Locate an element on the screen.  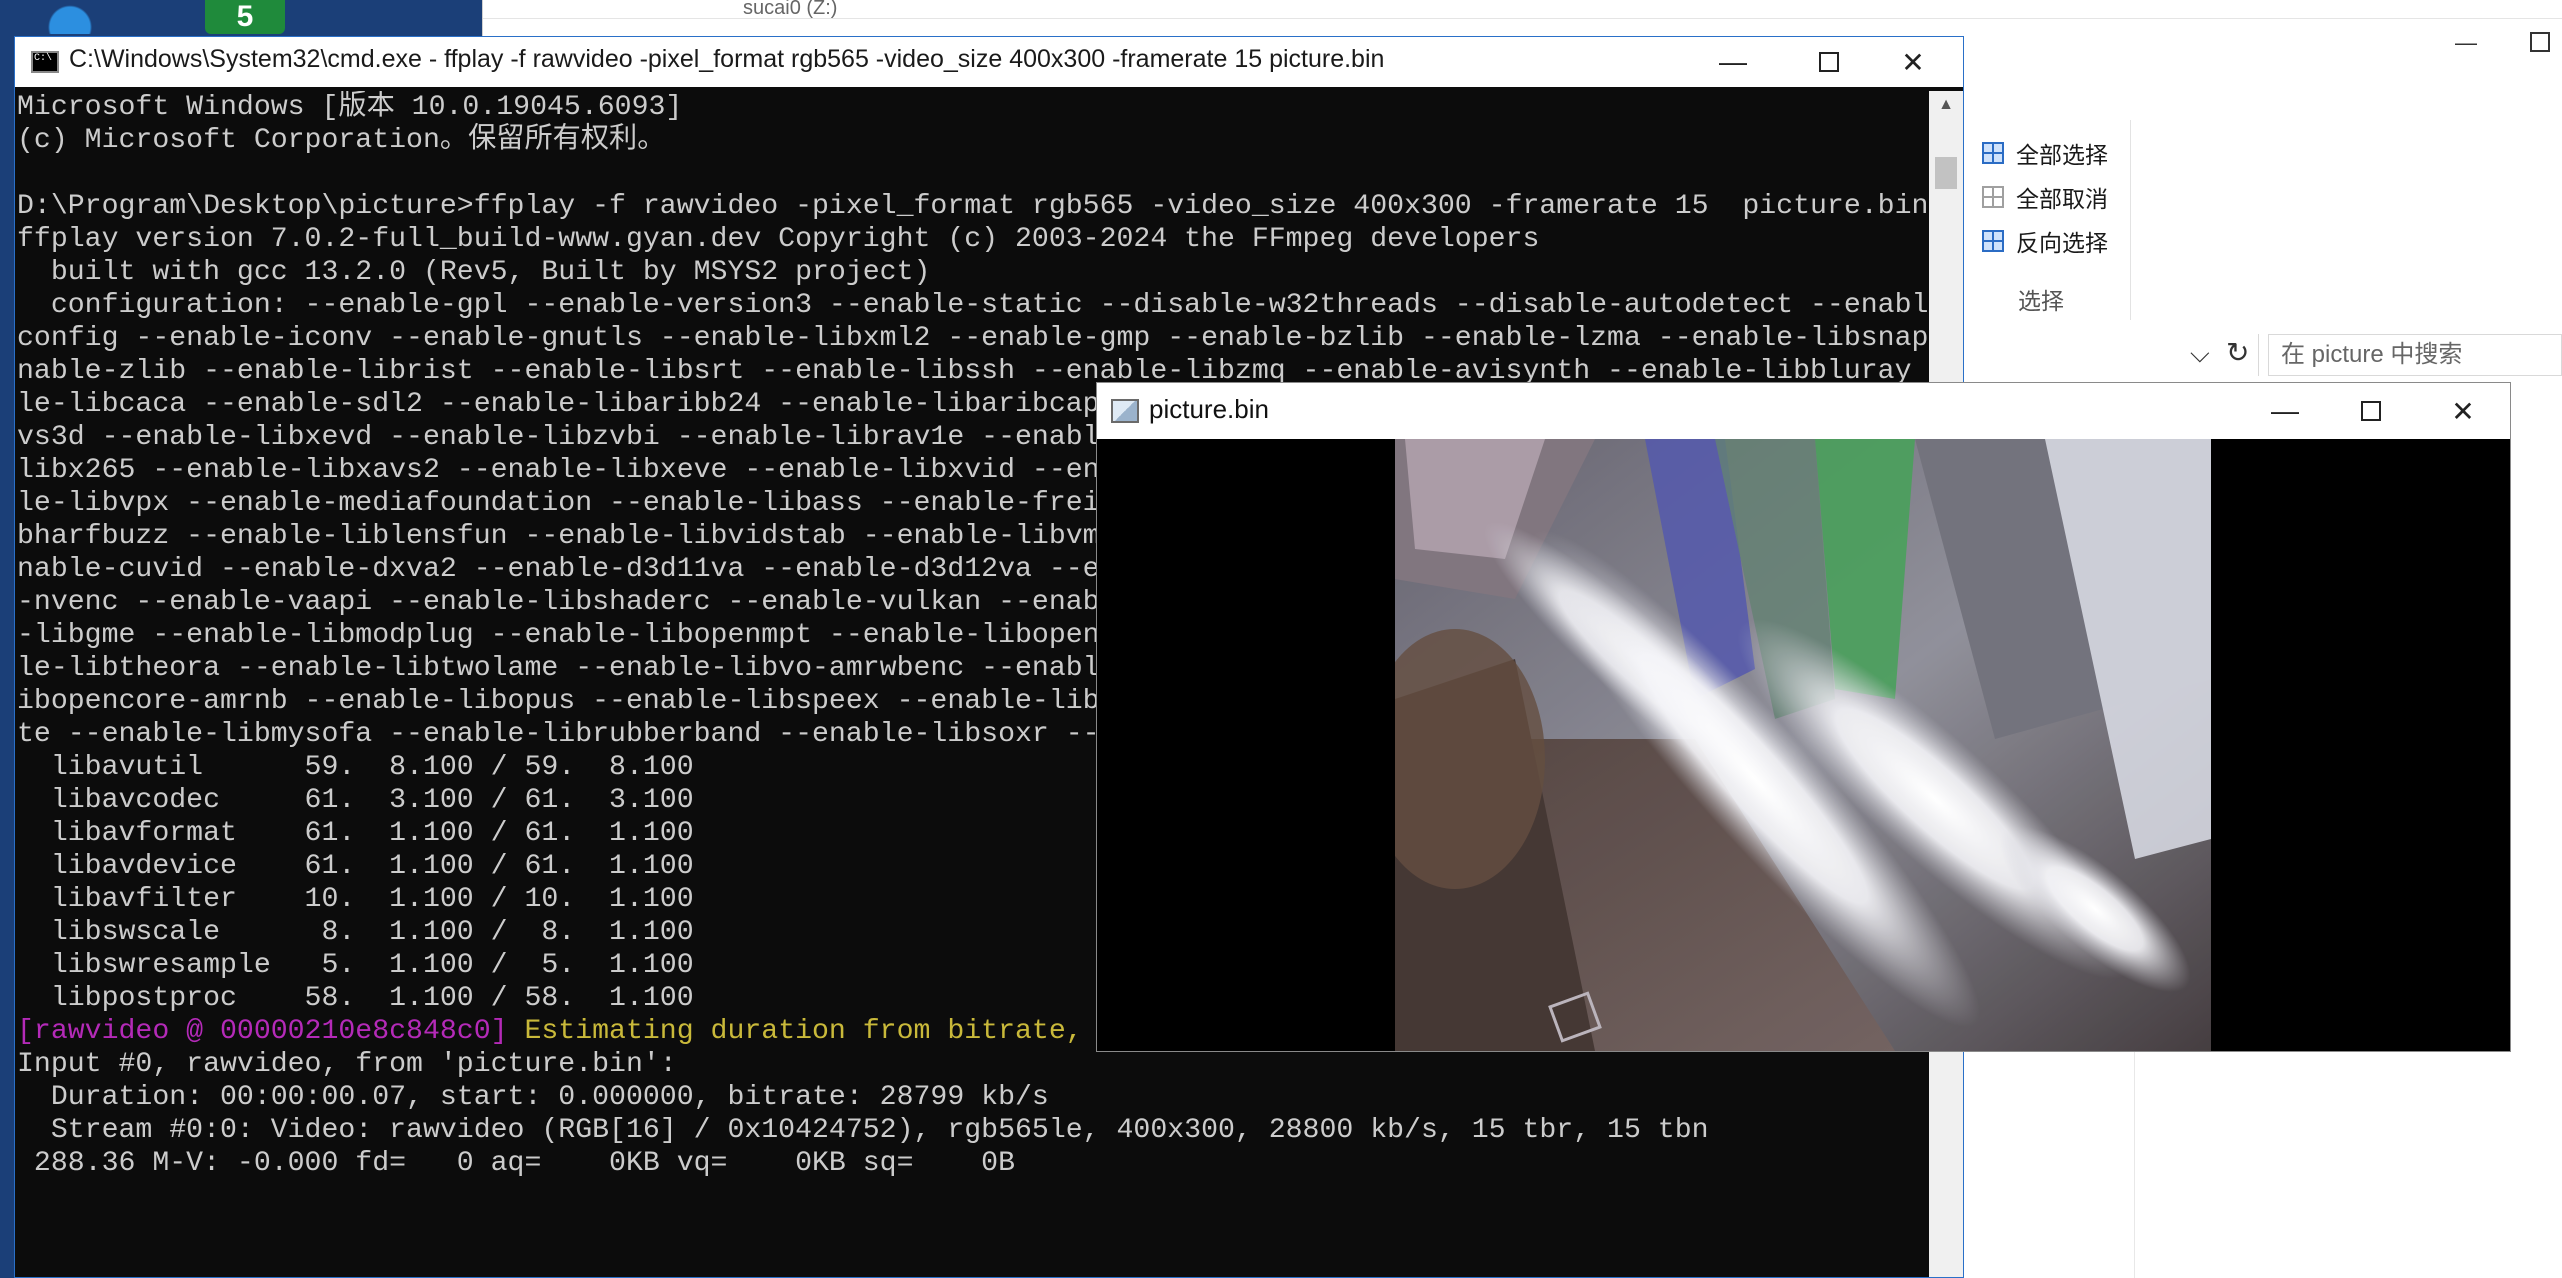
address-separator is located at coordinates (2258, 355).